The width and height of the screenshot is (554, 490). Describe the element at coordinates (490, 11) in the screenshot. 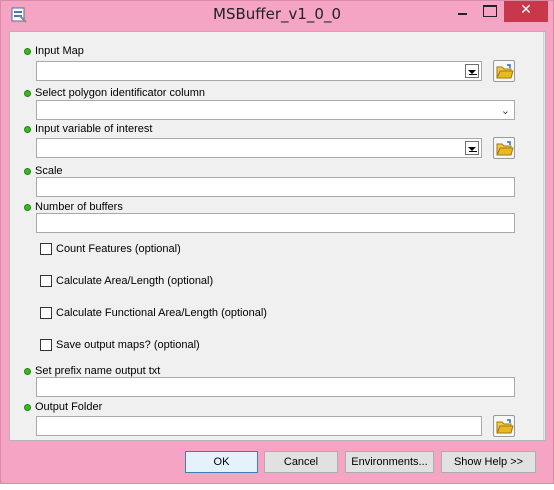

I see `maximize-button` at that location.